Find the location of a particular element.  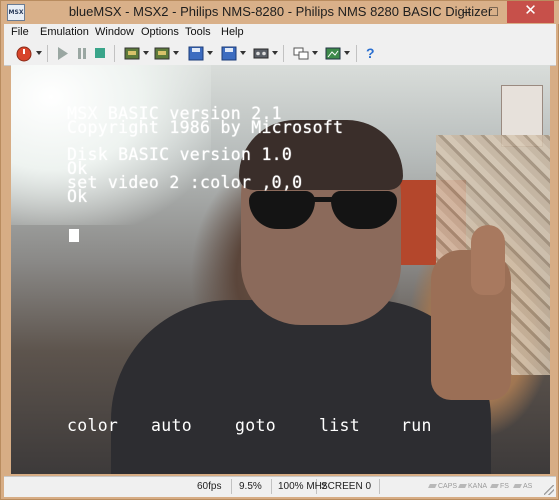

disk-drive-a-icon is located at coordinates (196, 53).